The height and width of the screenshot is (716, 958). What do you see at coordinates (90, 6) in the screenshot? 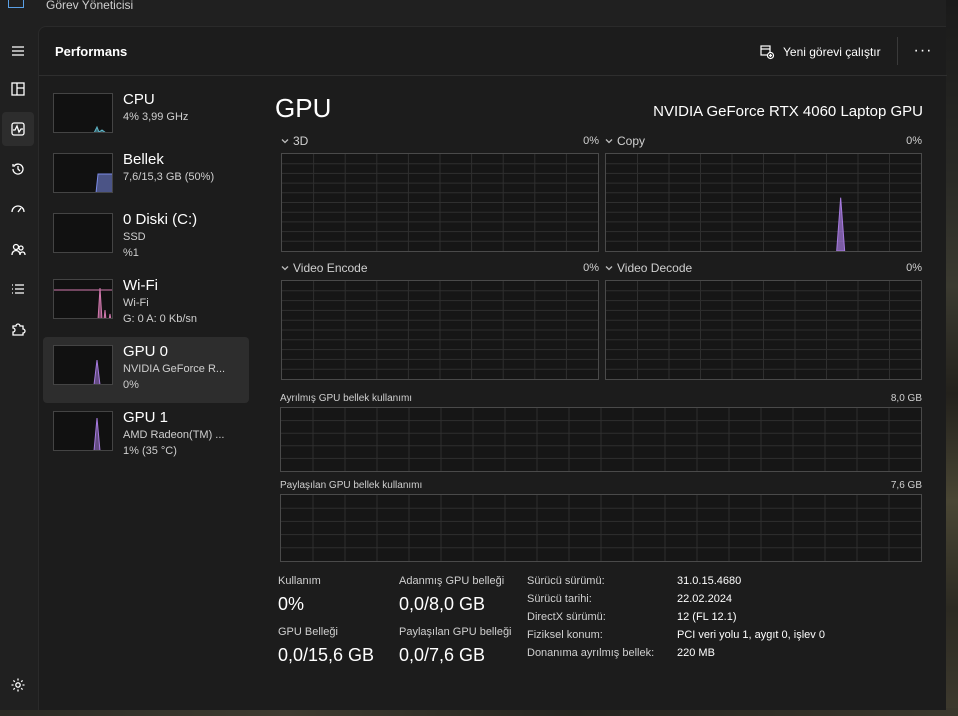
I see `window-title: Görev Yöneticisi` at bounding box center [90, 6].